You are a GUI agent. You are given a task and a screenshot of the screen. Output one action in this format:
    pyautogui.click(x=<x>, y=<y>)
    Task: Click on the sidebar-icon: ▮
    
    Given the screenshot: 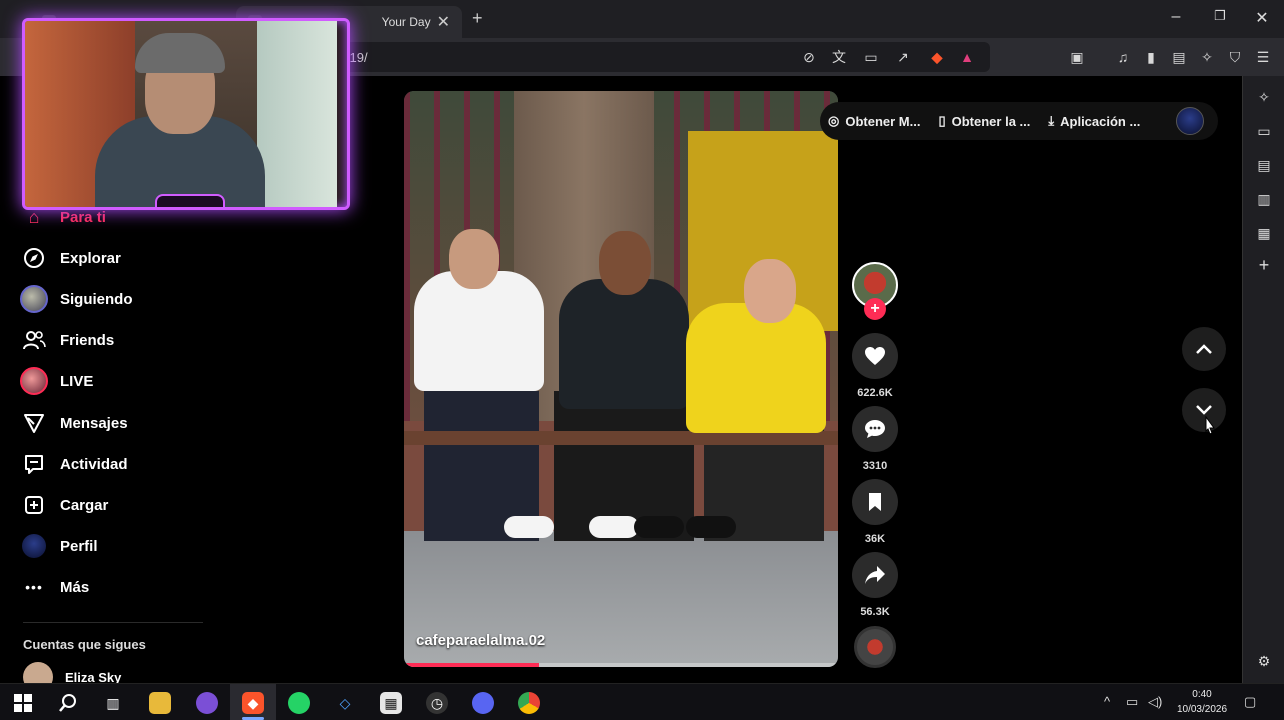 What is the action you would take?
    pyautogui.click(x=1151, y=57)
    